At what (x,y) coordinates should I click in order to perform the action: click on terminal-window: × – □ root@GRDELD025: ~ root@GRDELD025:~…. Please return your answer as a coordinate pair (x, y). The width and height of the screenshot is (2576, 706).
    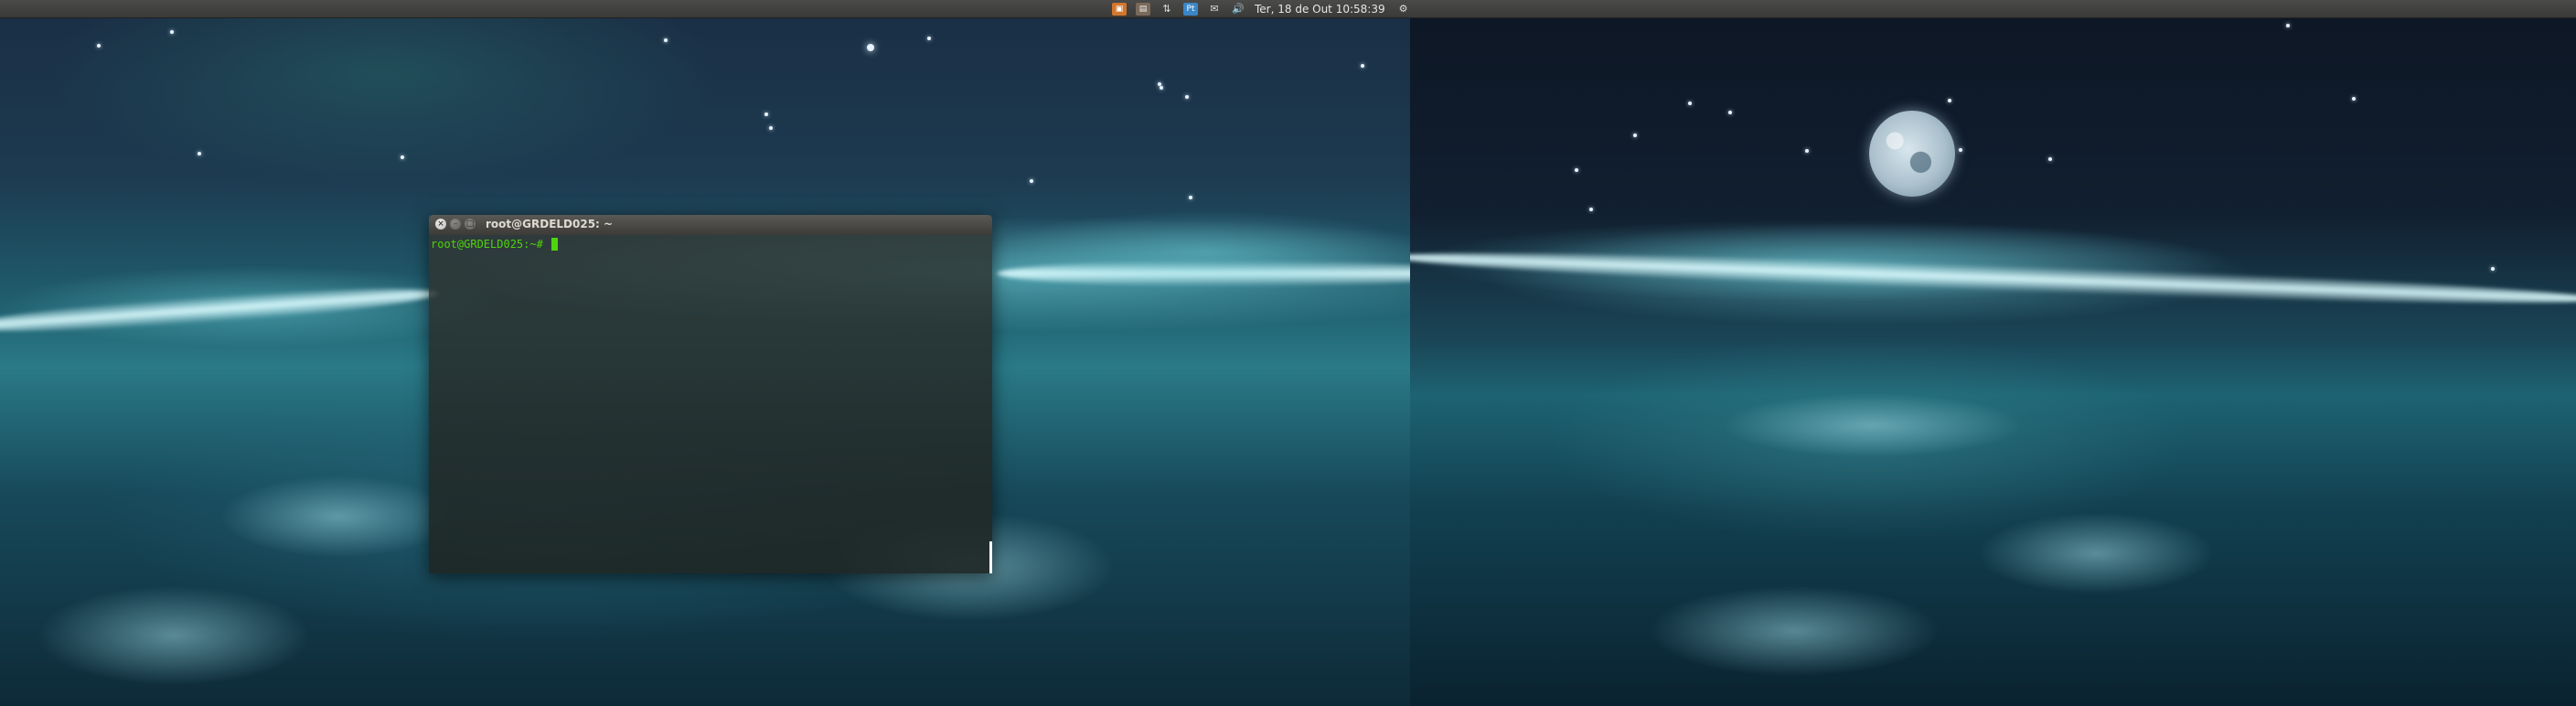
    Looking at the image, I should click on (710, 394).